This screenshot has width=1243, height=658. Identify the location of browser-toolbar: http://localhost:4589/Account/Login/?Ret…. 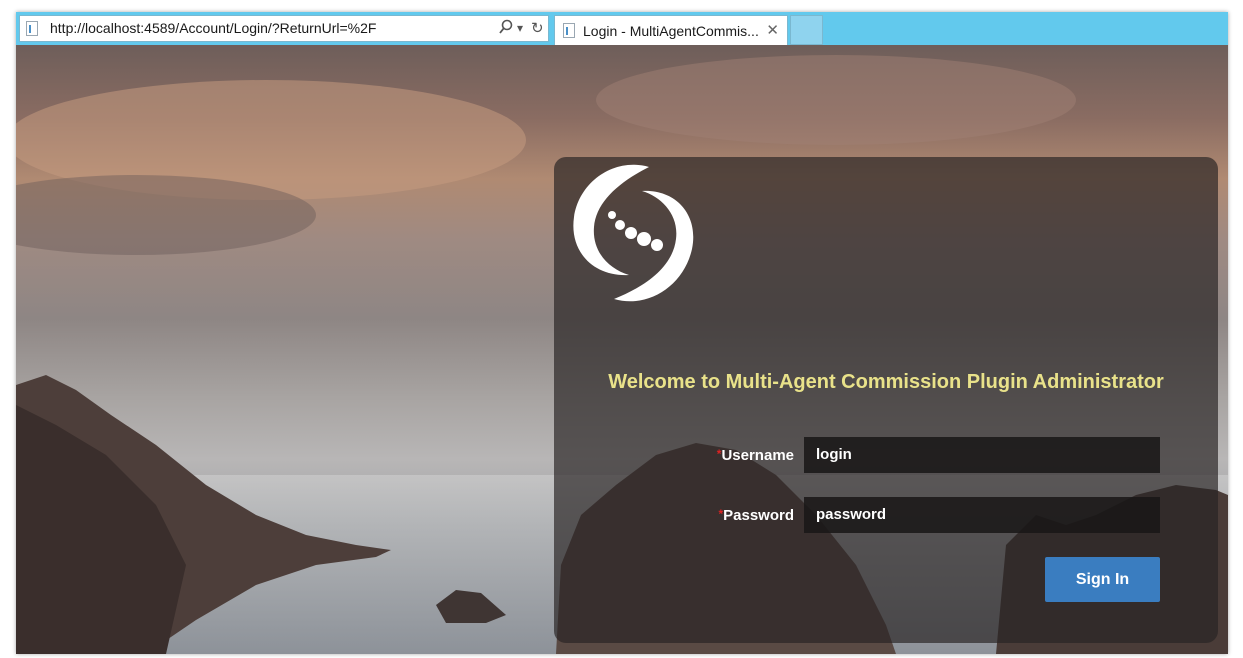
(622, 28).